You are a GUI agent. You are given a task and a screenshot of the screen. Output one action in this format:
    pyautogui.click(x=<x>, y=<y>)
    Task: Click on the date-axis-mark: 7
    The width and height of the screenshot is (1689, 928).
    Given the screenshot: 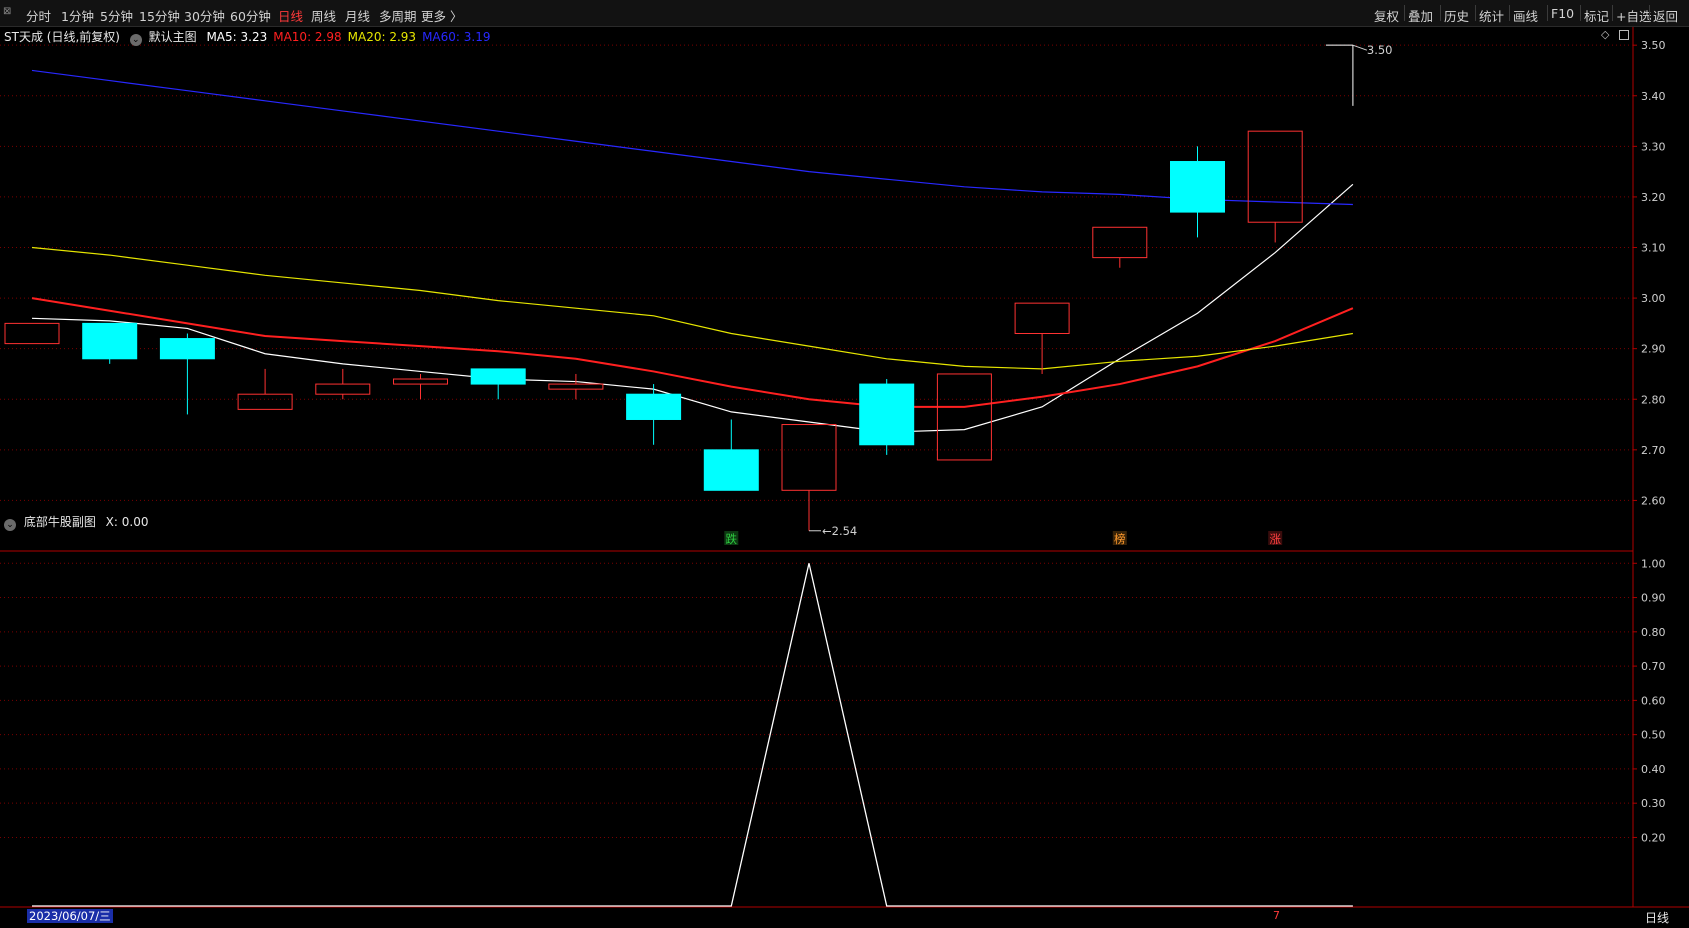 What is the action you would take?
    pyautogui.click(x=1276, y=915)
    